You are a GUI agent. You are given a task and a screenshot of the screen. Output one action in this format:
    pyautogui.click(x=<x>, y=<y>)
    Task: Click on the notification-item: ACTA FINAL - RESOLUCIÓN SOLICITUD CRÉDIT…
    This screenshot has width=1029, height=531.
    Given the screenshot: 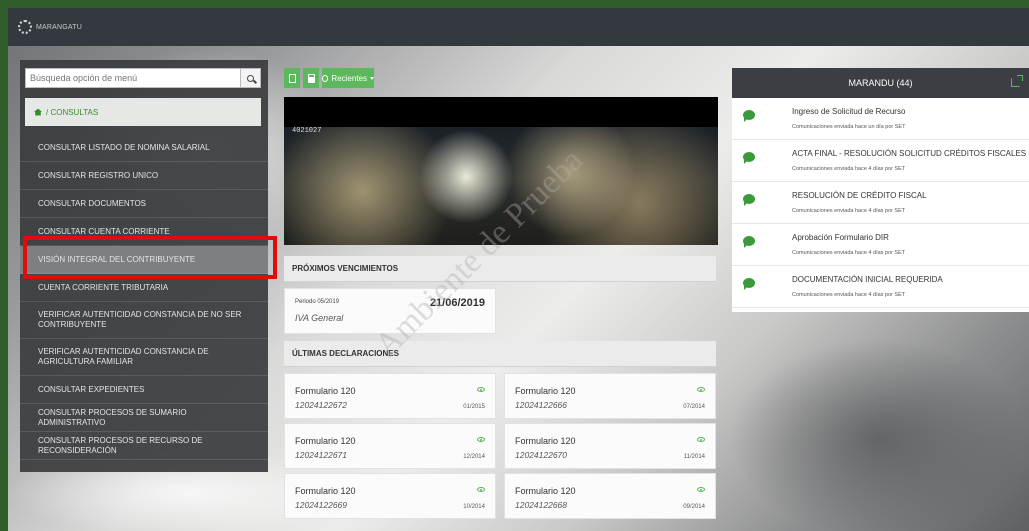 What is the action you would take?
    pyautogui.click(x=880, y=161)
    